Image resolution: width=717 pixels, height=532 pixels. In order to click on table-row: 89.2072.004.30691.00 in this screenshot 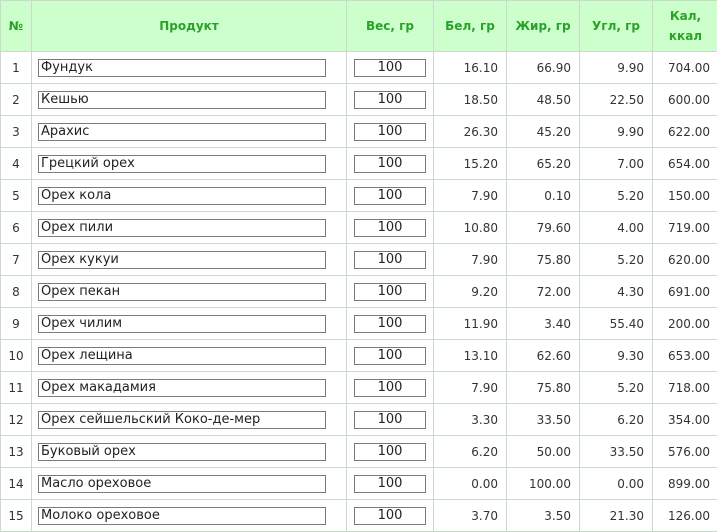, I will do `click(359, 292)`.